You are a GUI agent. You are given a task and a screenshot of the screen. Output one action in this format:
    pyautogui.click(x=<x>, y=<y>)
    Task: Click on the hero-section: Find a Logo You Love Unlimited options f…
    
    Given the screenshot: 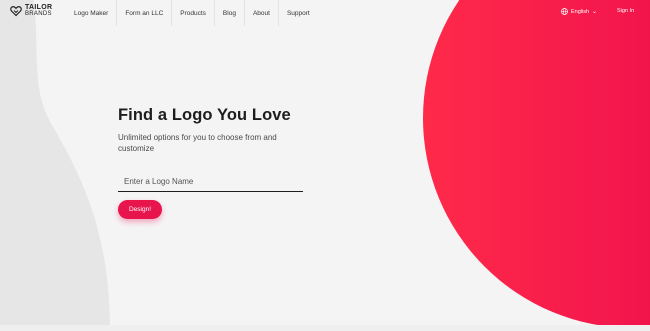 What is the action you would take?
    pyautogui.click(x=238, y=130)
    